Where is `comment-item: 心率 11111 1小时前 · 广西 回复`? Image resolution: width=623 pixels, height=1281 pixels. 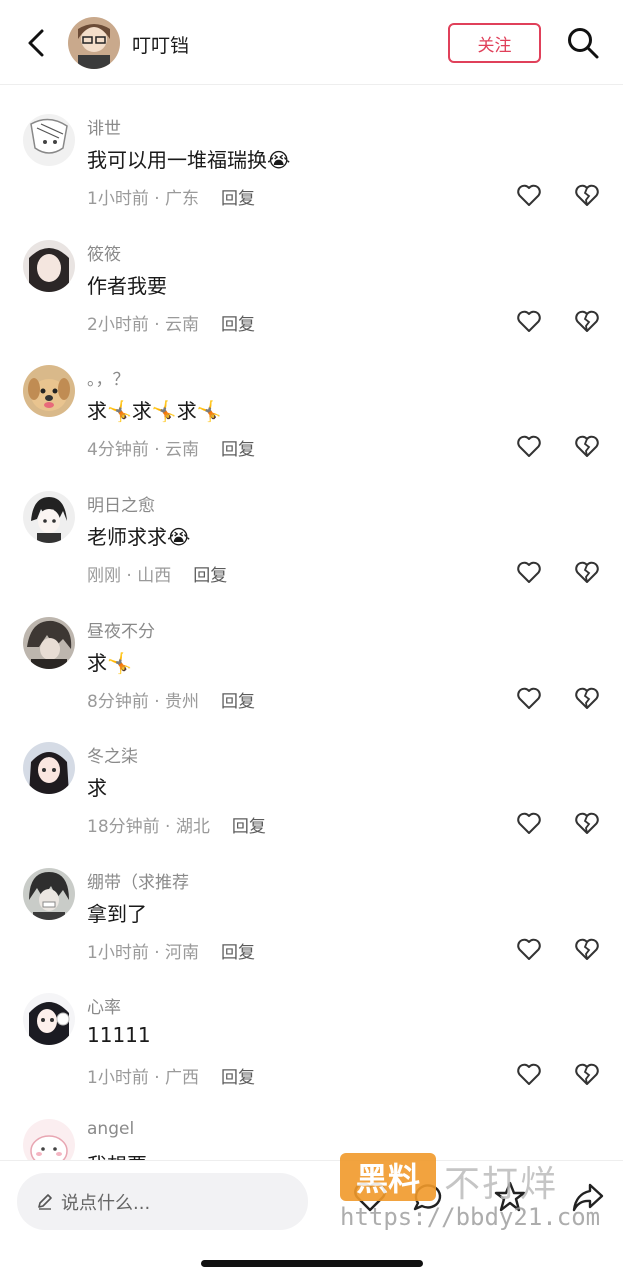
comment-item: 心率 11111 1小时前 · 广西 回复 is located at coordinates (311, 1055).